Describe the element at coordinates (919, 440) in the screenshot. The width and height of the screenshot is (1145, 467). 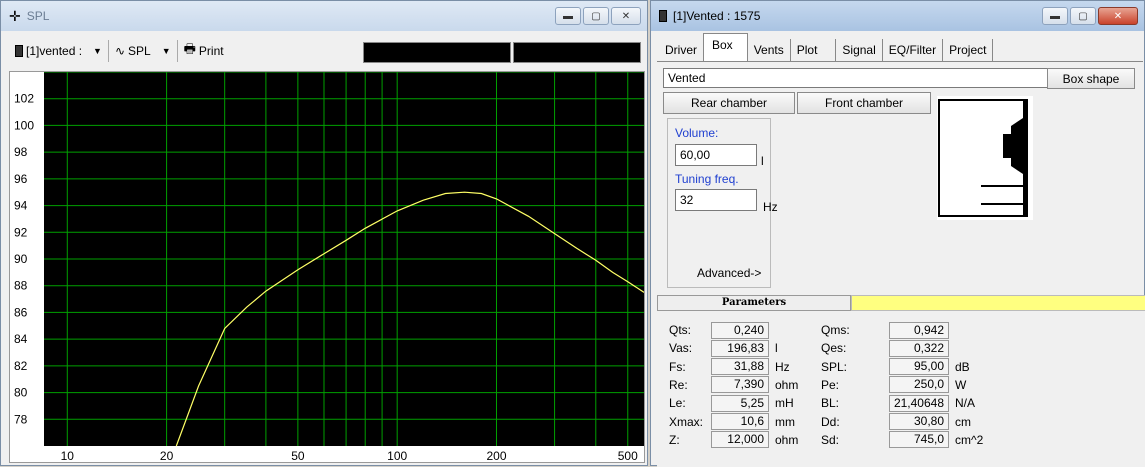
I see `param-value: 745,0` at that location.